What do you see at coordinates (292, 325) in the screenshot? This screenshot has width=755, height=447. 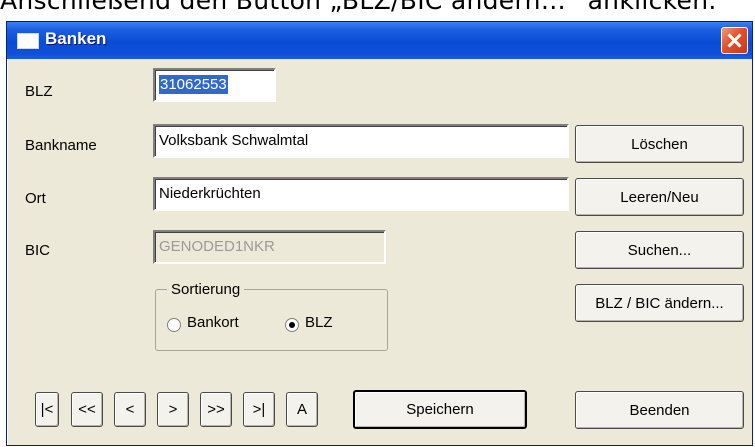 I see `sort-blz-radio` at bounding box center [292, 325].